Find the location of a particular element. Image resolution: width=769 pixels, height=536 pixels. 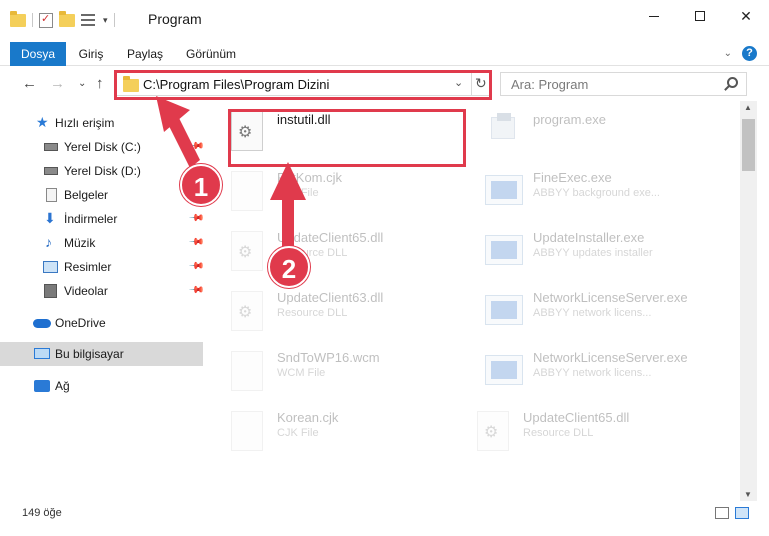

sidebar-item-pictures: Resimler 📌 is located at coordinates (102, 267).